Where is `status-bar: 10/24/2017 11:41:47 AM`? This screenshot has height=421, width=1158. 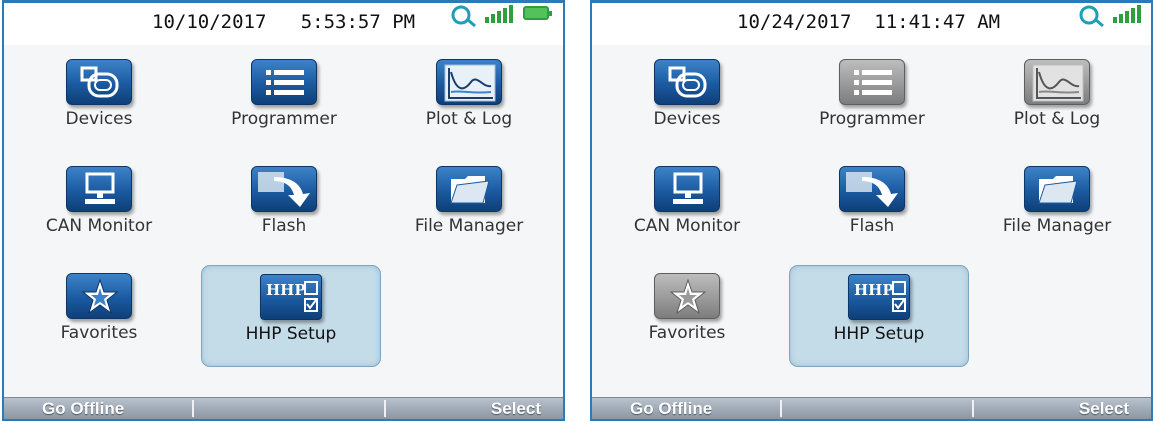
status-bar: 10/24/2017 11:41:47 AM is located at coordinates (871, 24).